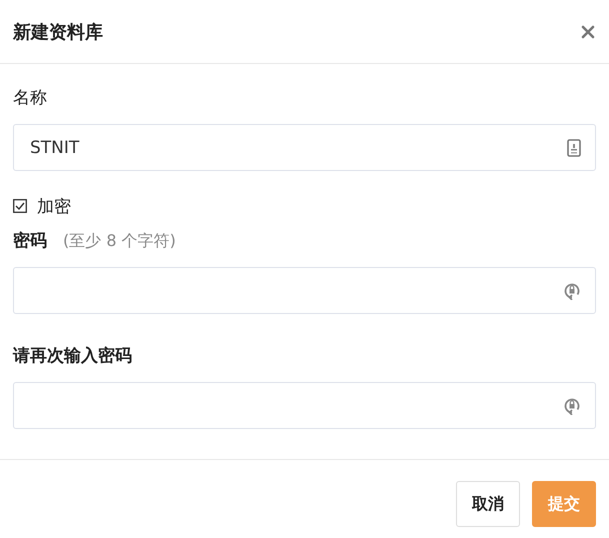 The image size is (609, 538). I want to click on field-hint: (至少 8 个字符), so click(119, 241).